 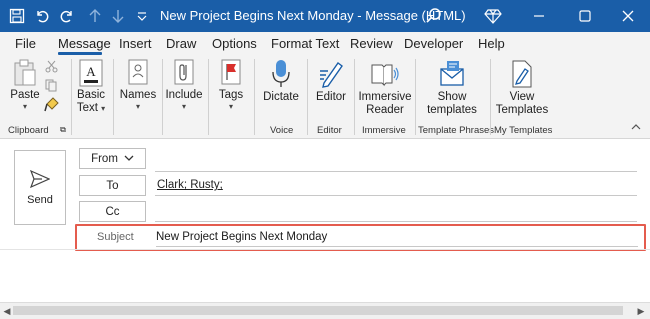 I want to click on clipboard-launcher-icon: ⧉, so click(x=63, y=130).